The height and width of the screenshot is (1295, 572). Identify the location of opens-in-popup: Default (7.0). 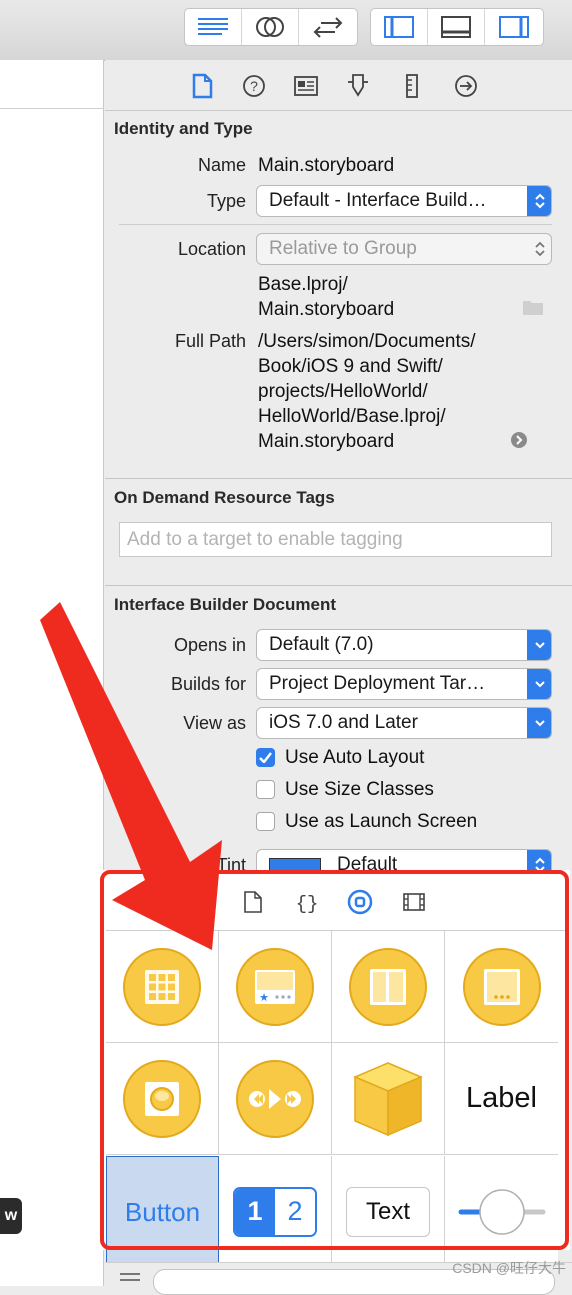
(404, 645).